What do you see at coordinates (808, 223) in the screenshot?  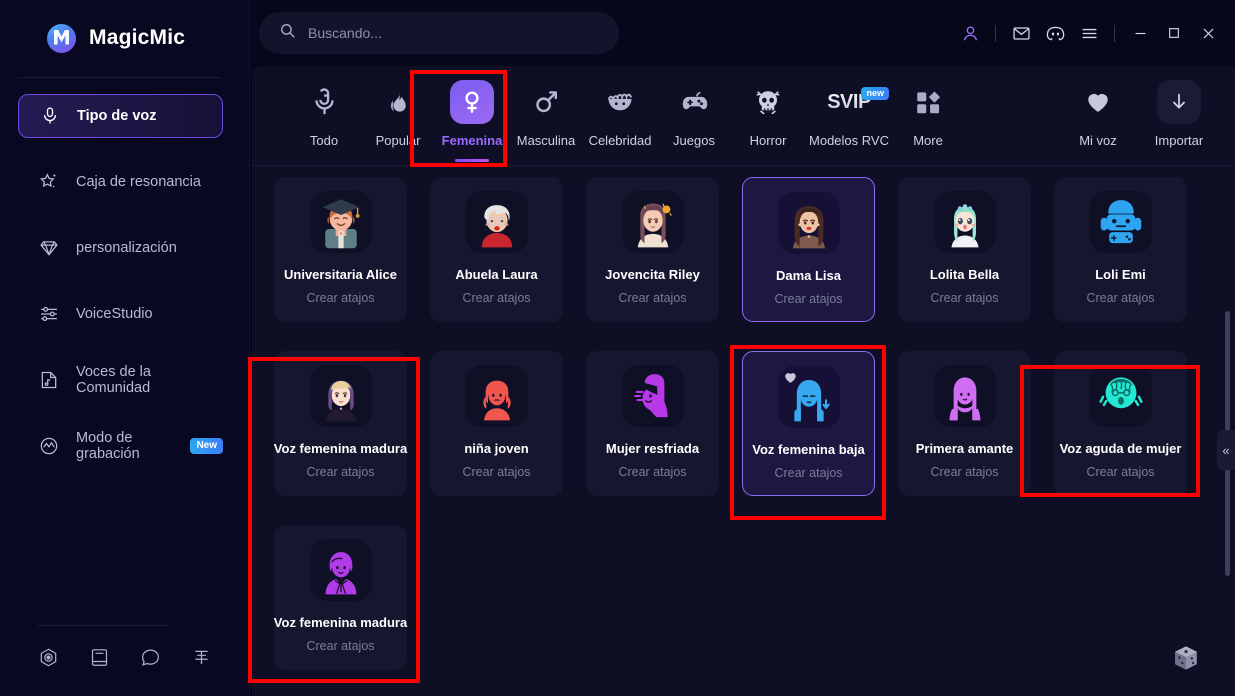 I see `lady-avatar` at bounding box center [808, 223].